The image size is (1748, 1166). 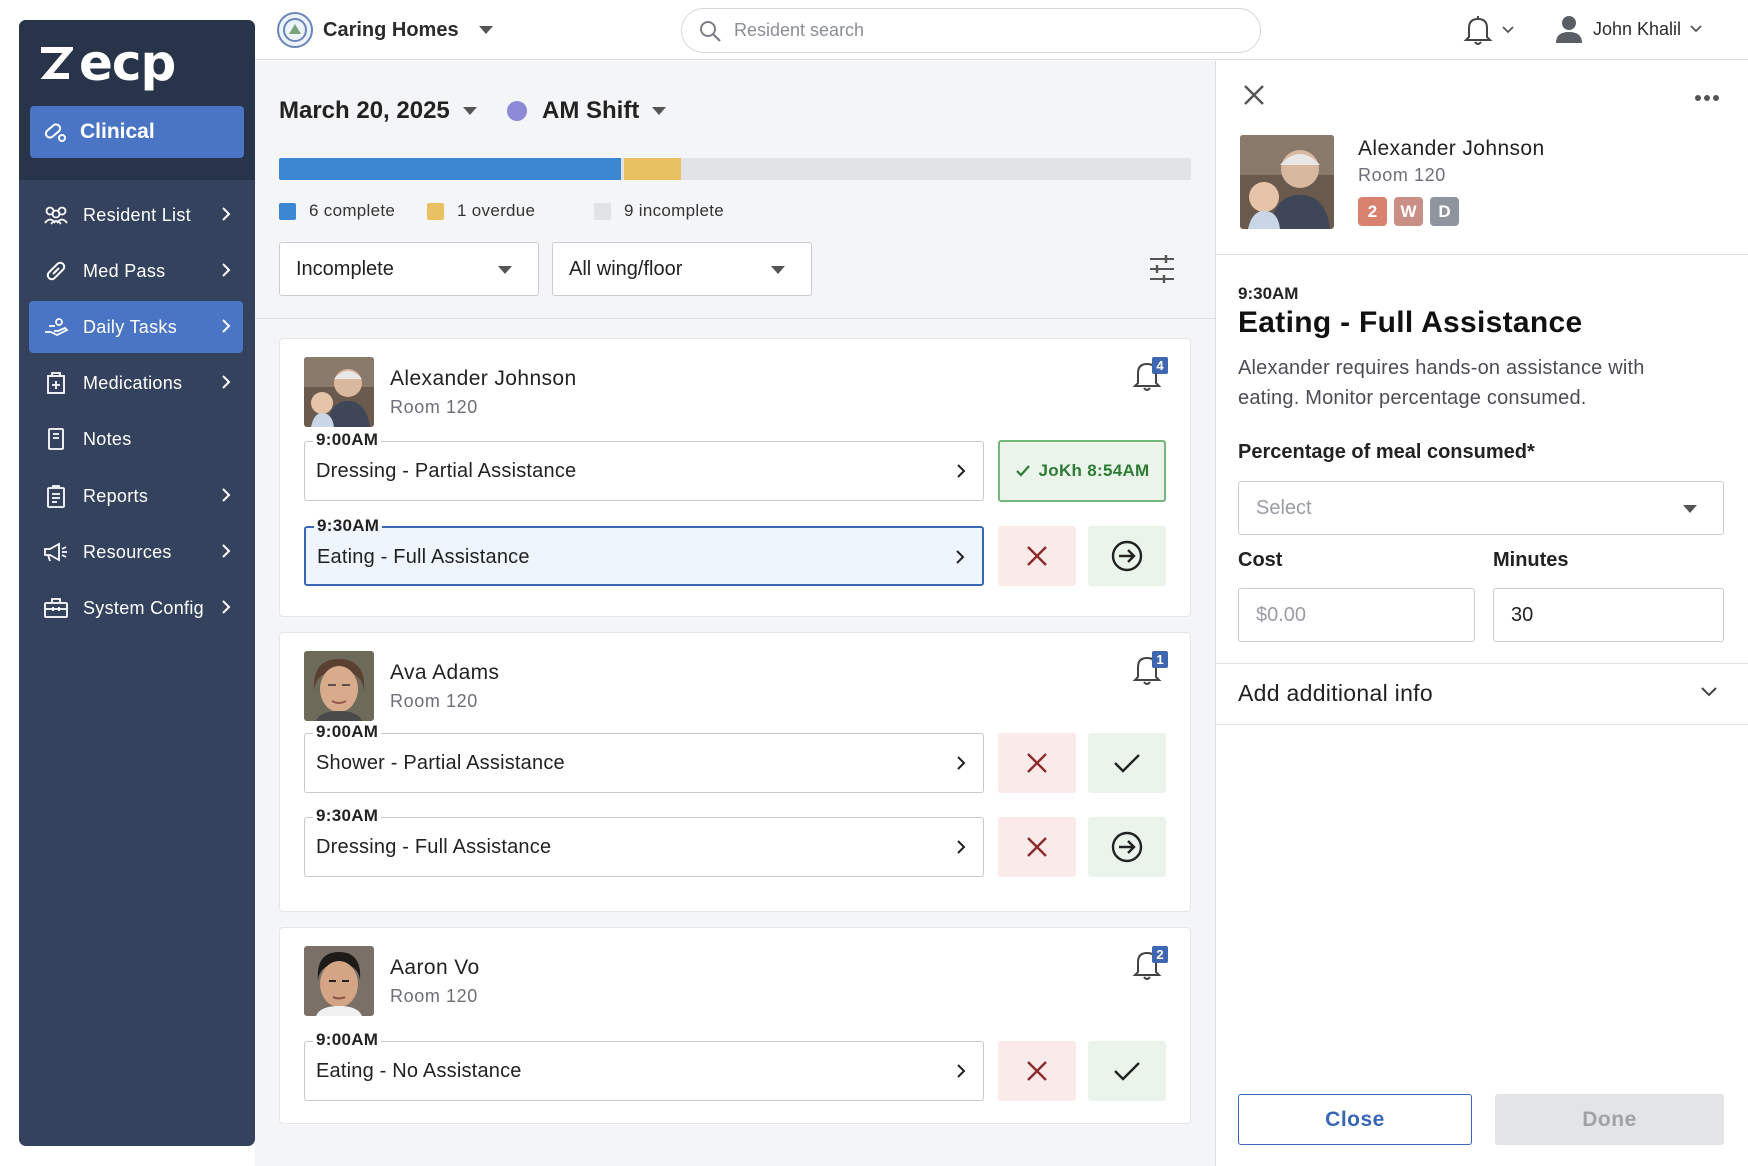 What do you see at coordinates (644, 841) in the screenshot?
I see `task-row: 9:30AM Dressing - Full Assistance` at bounding box center [644, 841].